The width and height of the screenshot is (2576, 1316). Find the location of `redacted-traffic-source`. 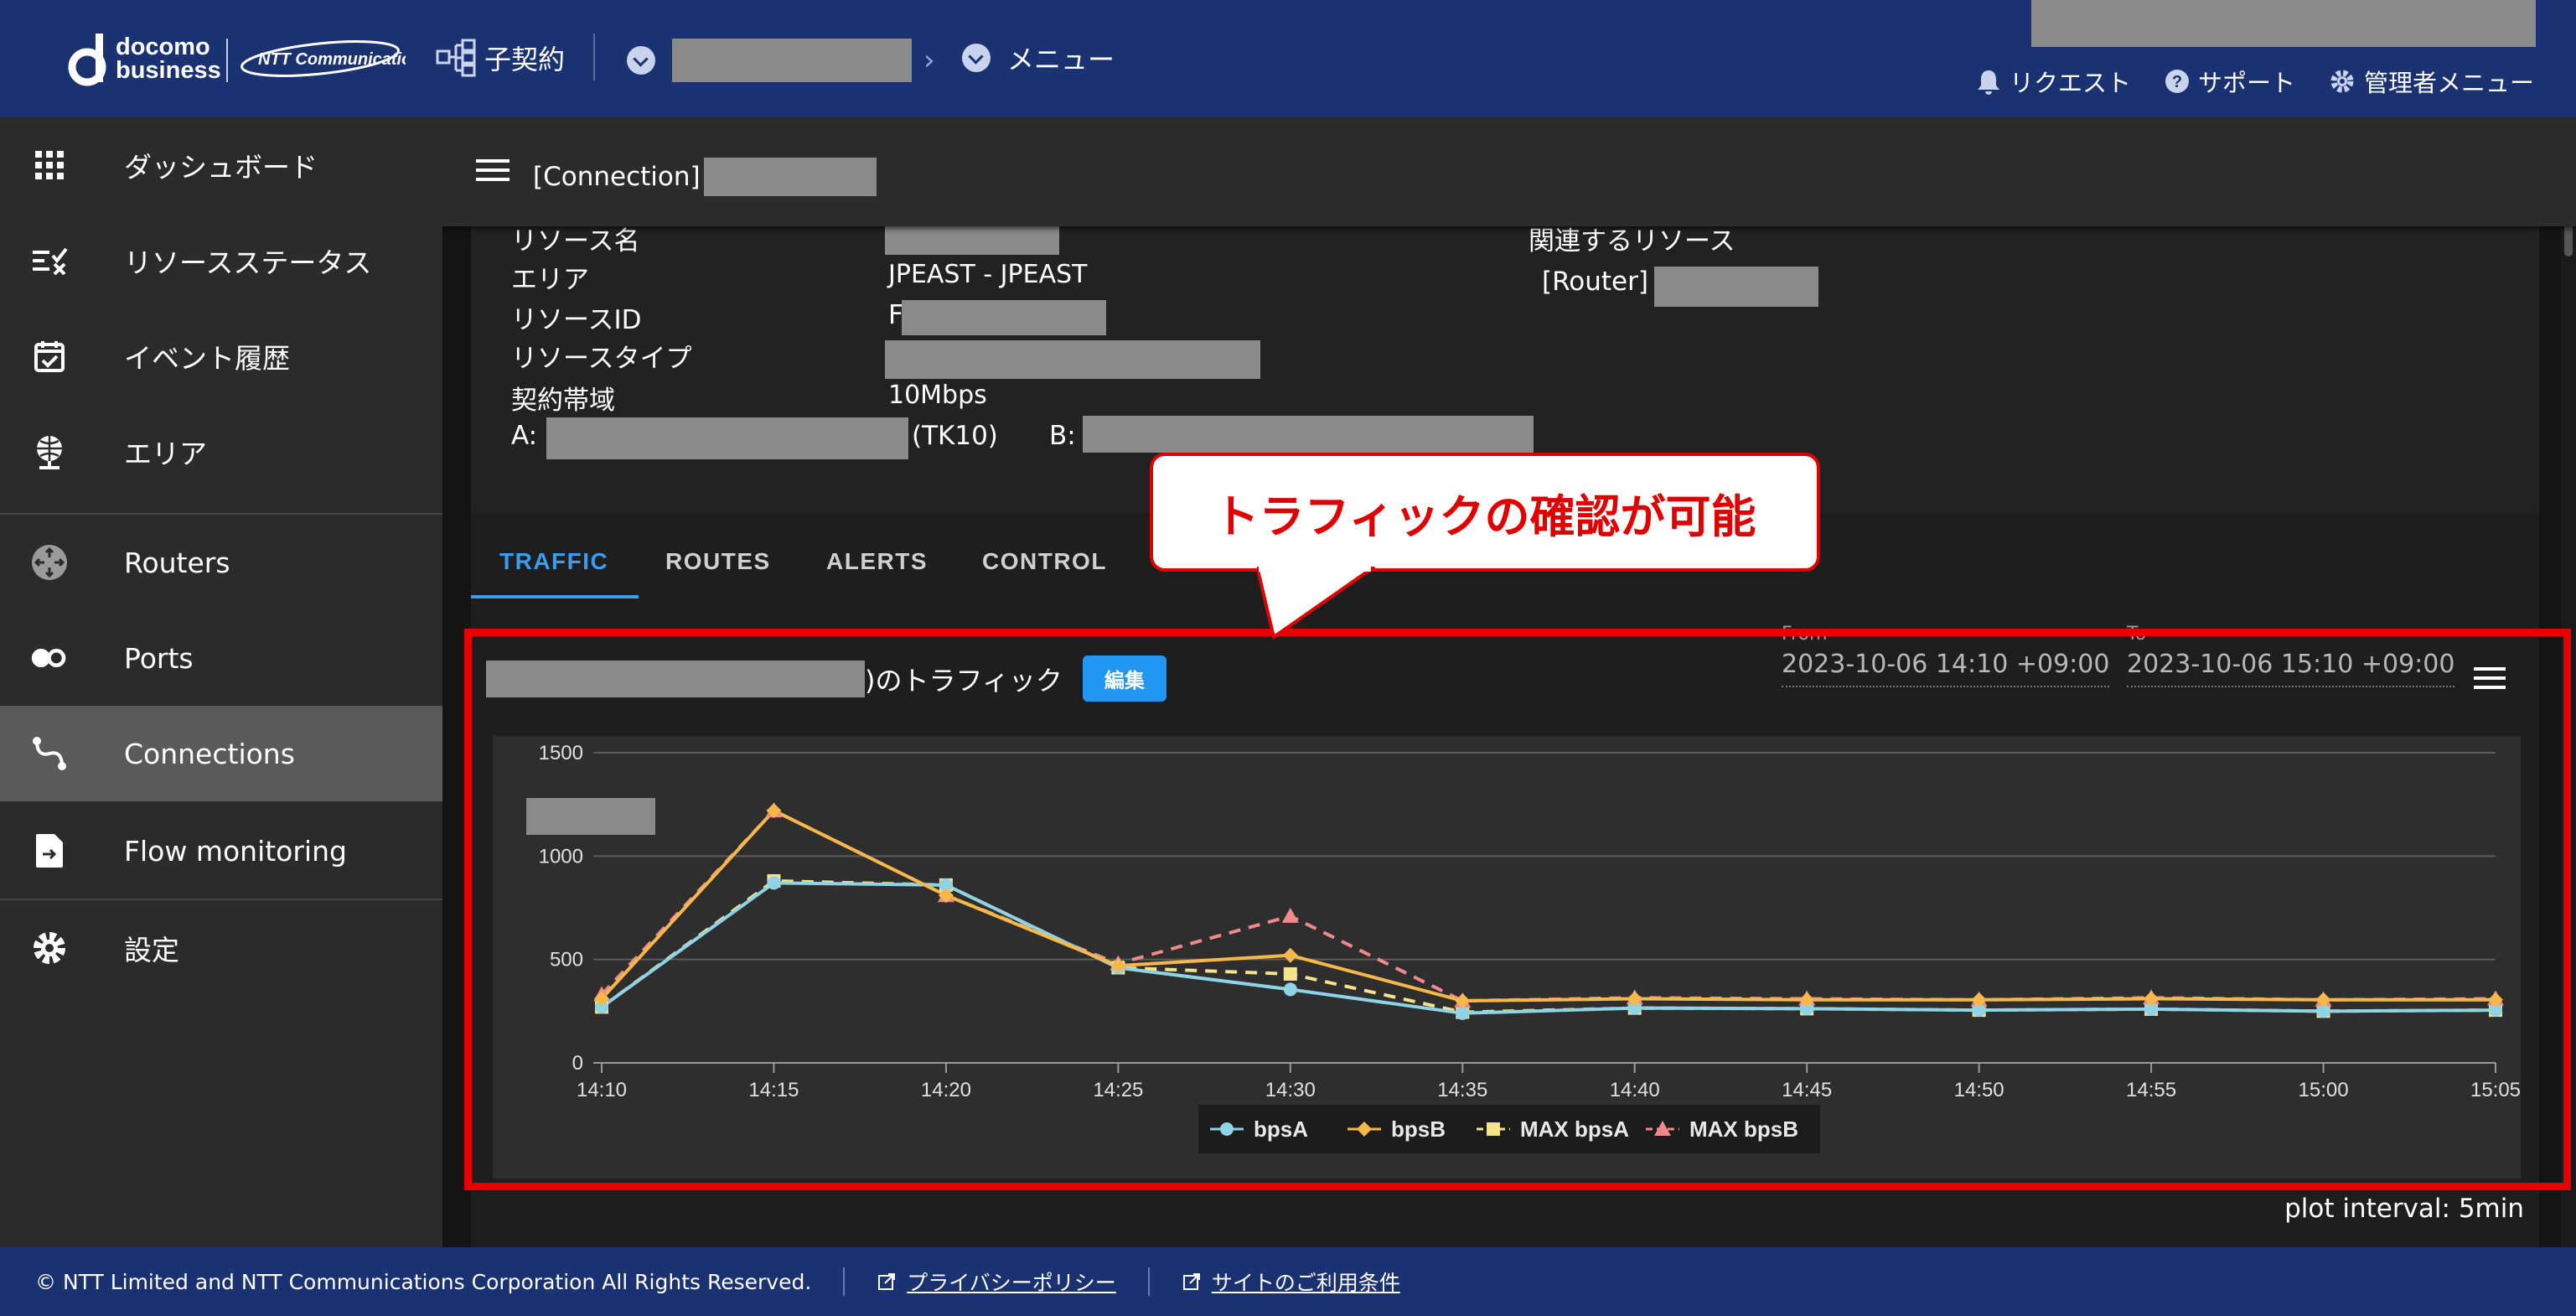

redacted-traffic-source is located at coordinates (675, 679).